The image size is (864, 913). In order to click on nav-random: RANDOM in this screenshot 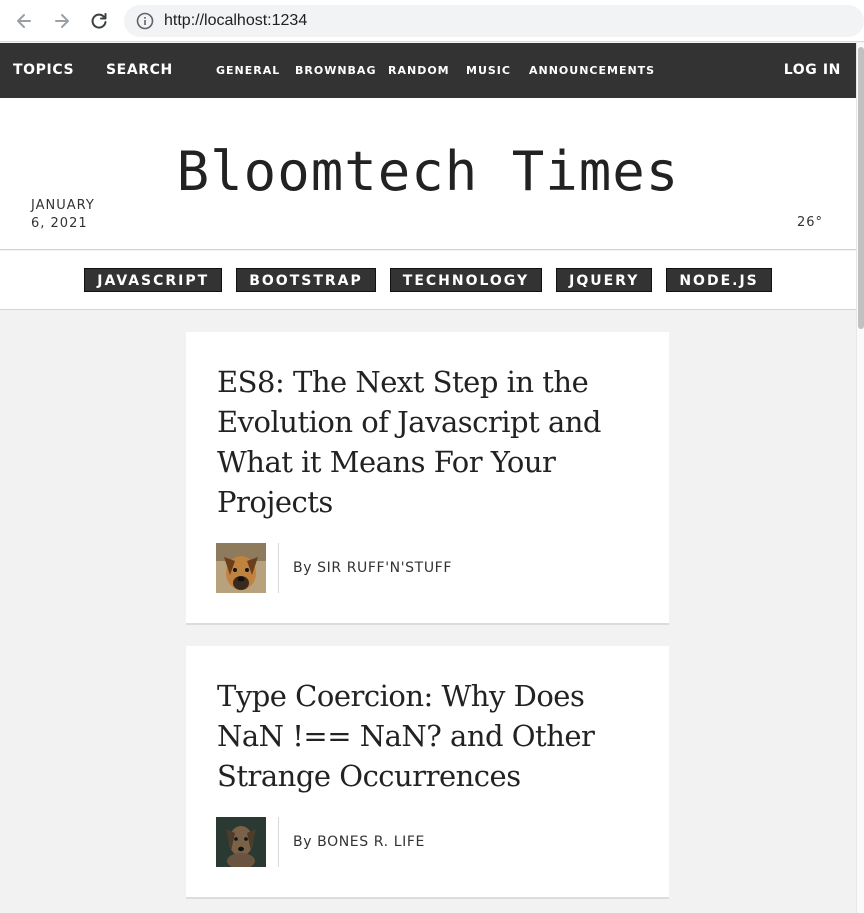, I will do `click(419, 70)`.